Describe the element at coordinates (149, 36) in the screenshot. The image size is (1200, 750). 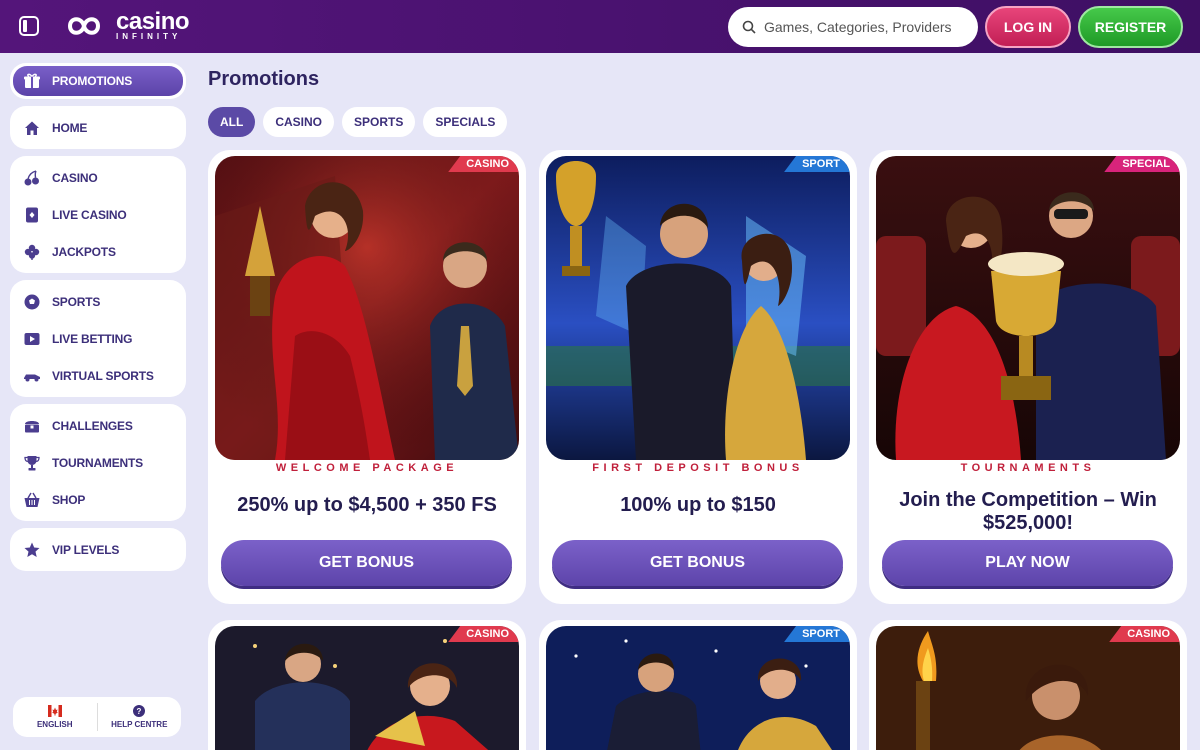
I see `logo-subtitle: INFINITY` at that location.